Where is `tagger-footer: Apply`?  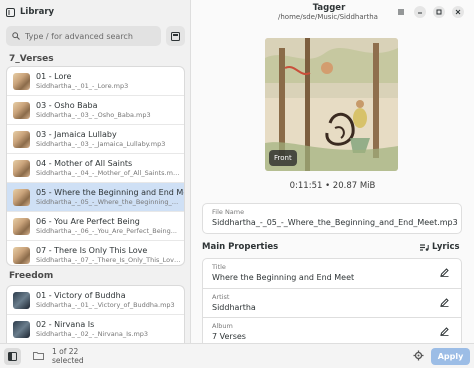
tagger-footer: Apply is located at coordinates (332, 355).